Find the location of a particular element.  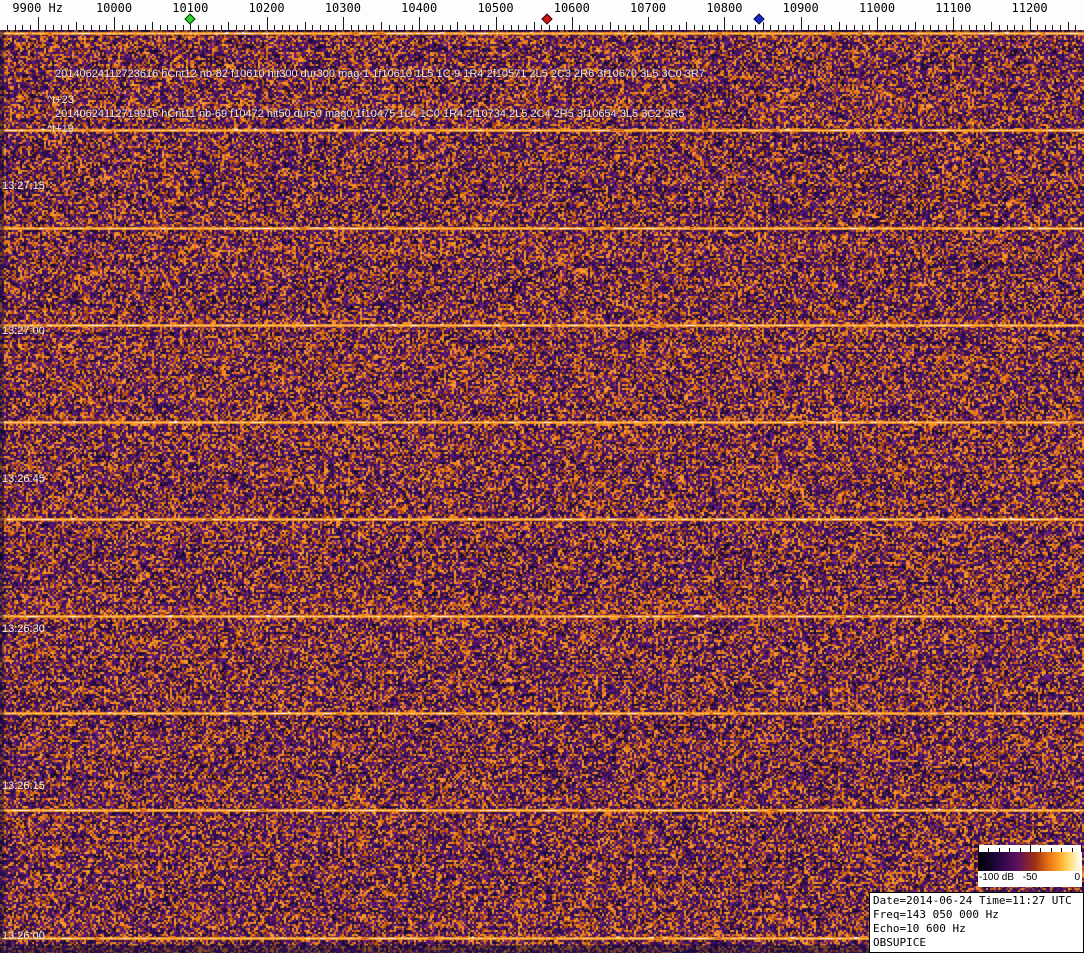

time-label: 13:26:45 is located at coordinates (23, 479).